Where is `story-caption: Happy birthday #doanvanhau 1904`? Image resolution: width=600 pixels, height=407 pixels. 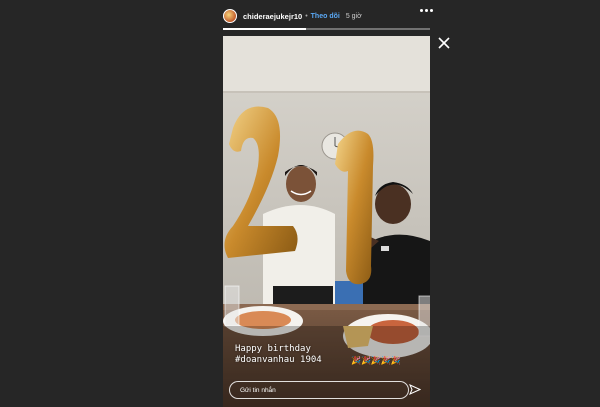
story-caption: Happy birthday #doanvanhau 1904 is located at coordinates (278, 355).